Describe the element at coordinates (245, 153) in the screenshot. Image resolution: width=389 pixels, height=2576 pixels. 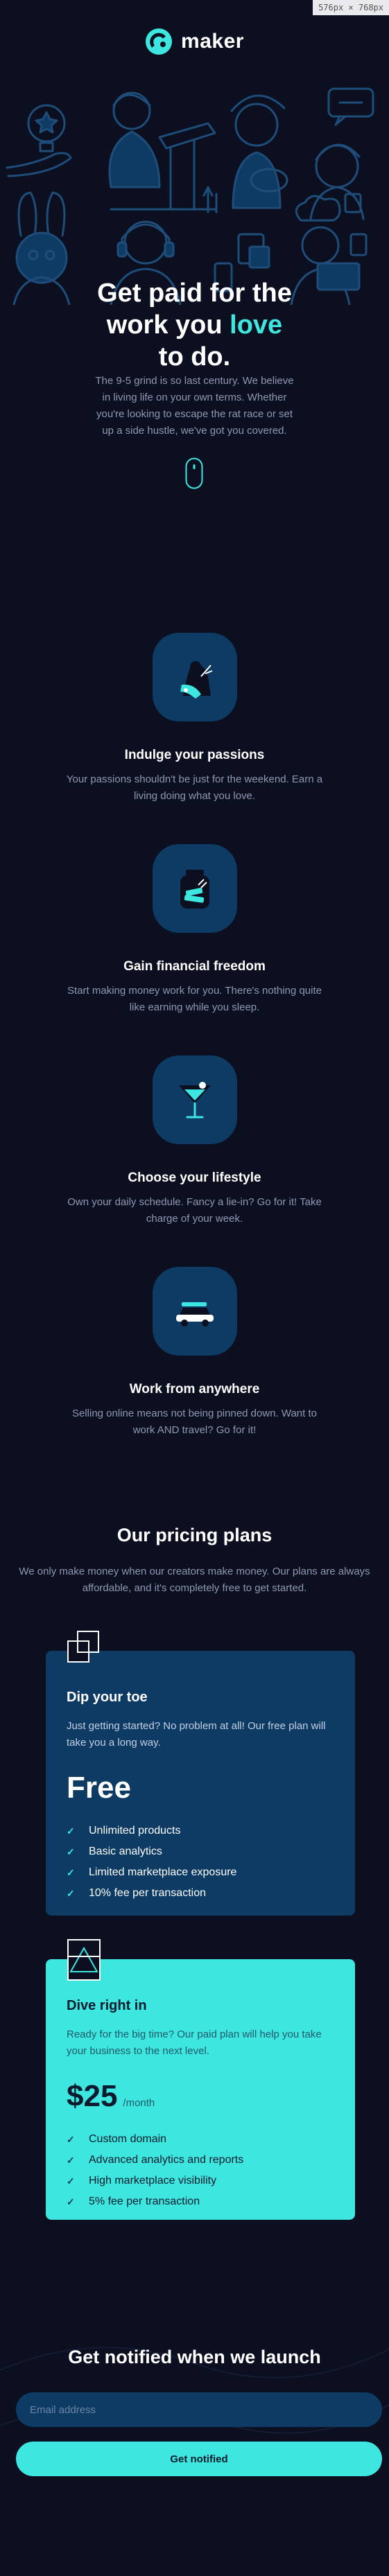
I see `painter-icon` at that location.